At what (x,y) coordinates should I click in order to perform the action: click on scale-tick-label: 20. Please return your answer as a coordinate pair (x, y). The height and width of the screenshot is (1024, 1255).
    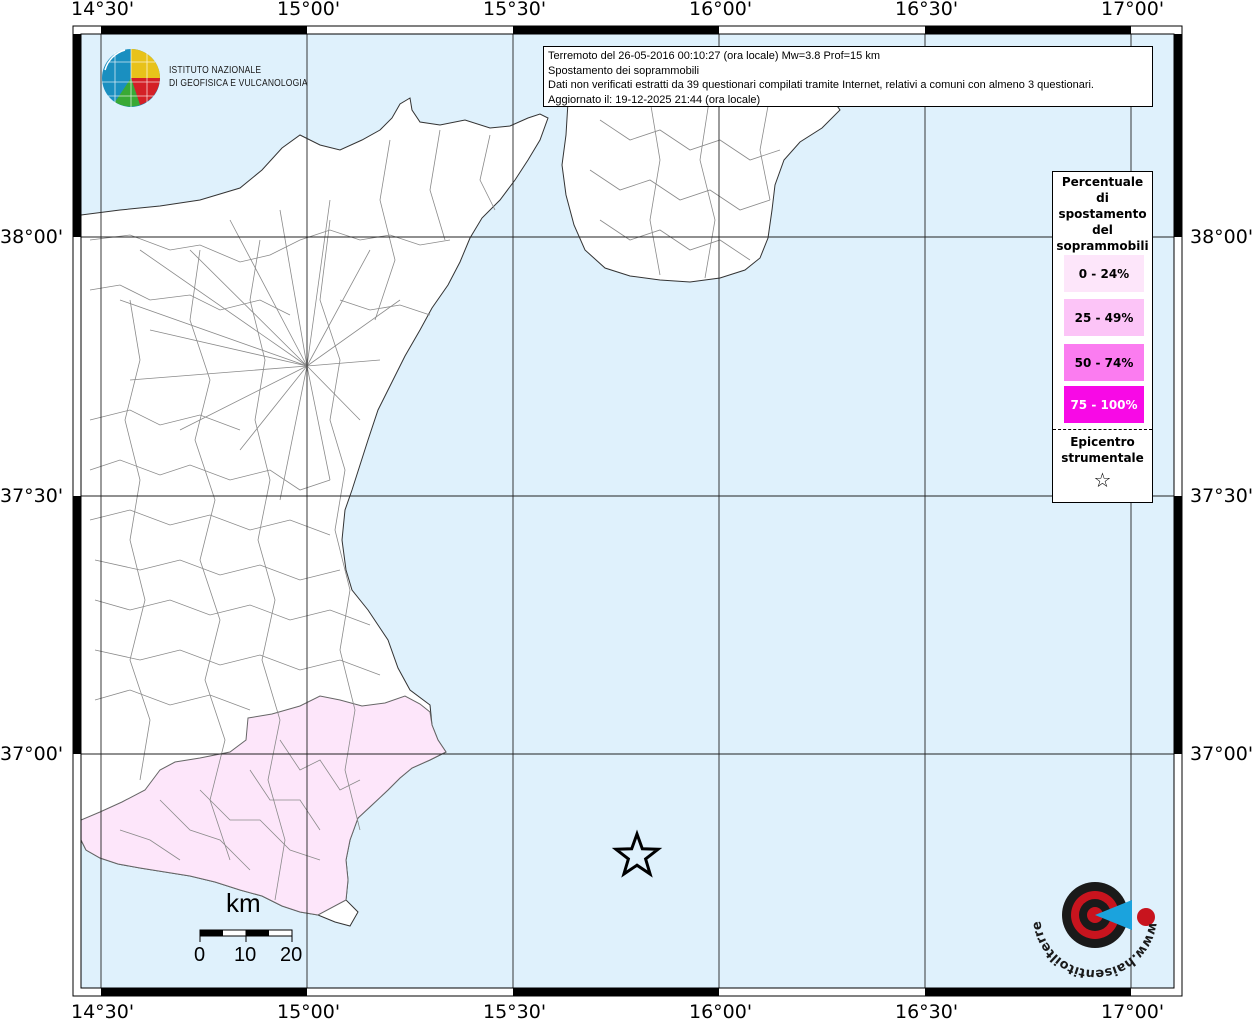
    Looking at the image, I should click on (291, 955).